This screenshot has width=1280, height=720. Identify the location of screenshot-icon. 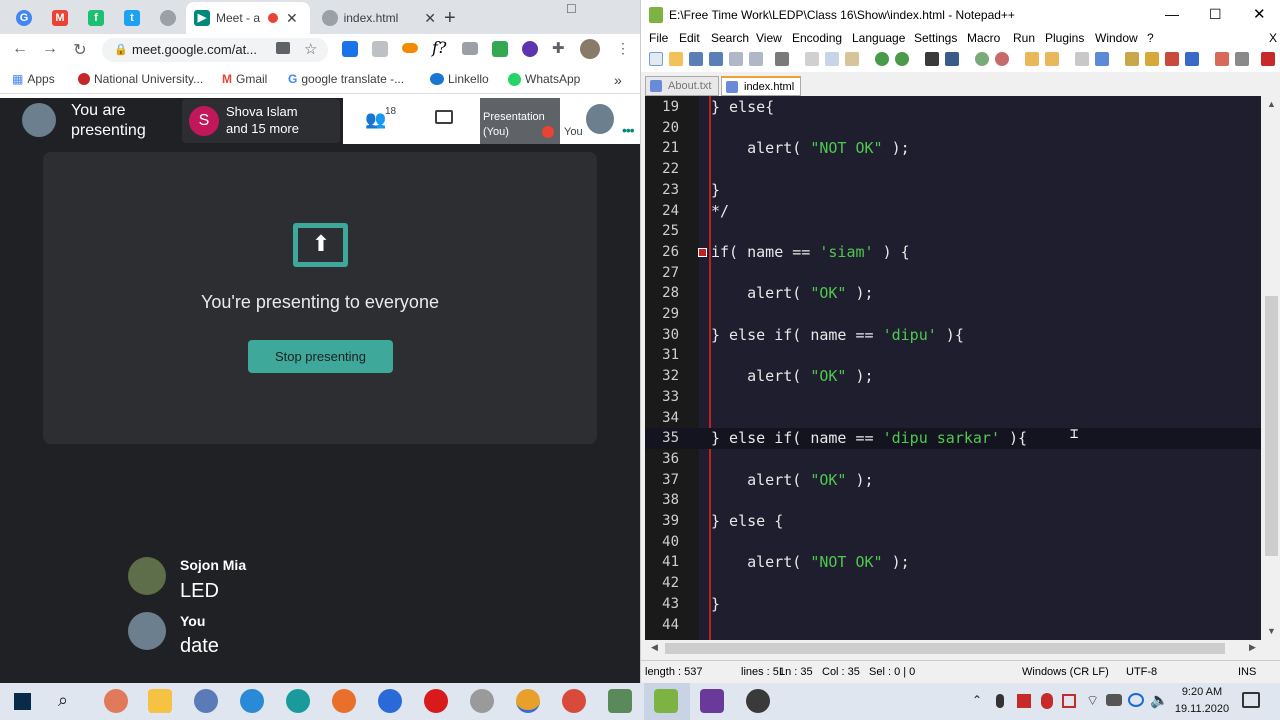
(470, 48).